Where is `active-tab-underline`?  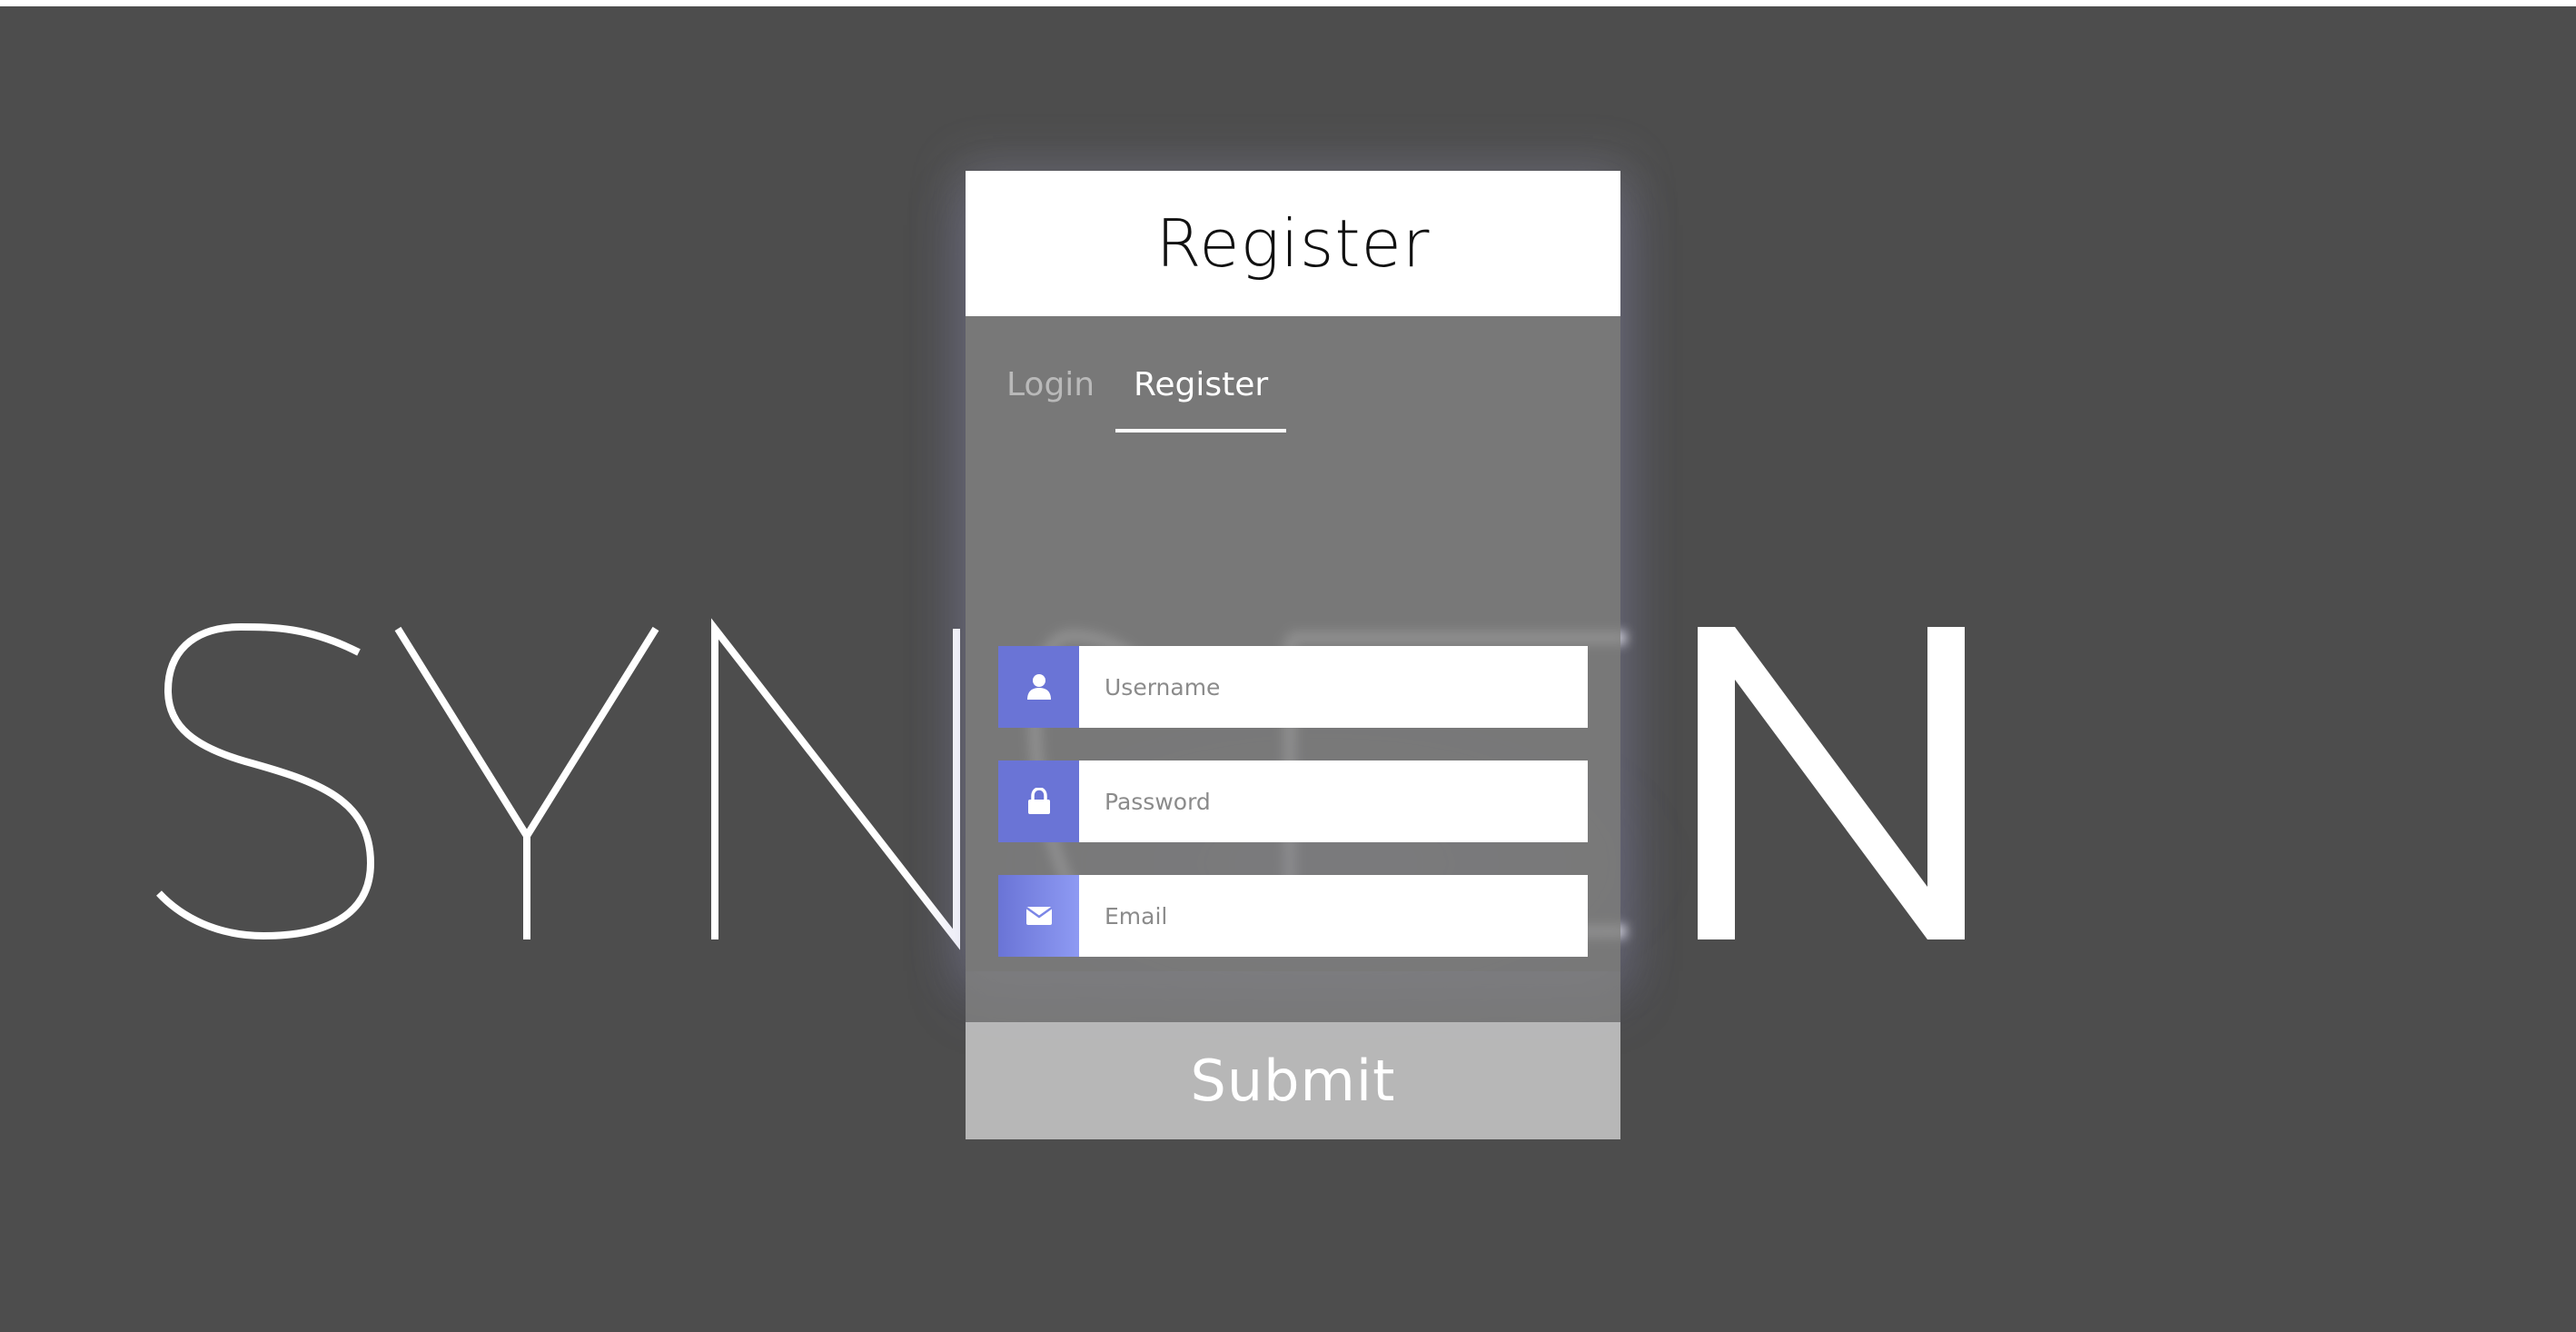
active-tab-underline is located at coordinates (1200, 430).